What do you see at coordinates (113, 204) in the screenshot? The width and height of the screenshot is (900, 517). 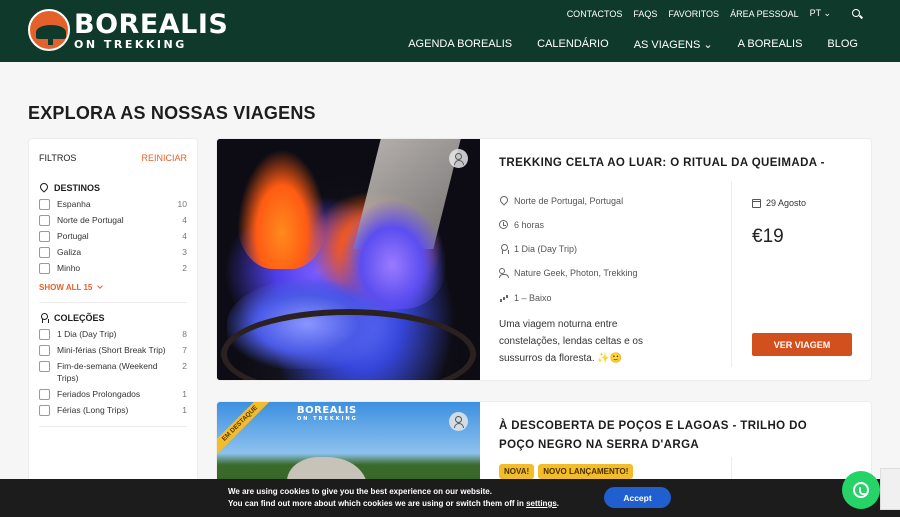 I see `filter-option: Espanha 10` at bounding box center [113, 204].